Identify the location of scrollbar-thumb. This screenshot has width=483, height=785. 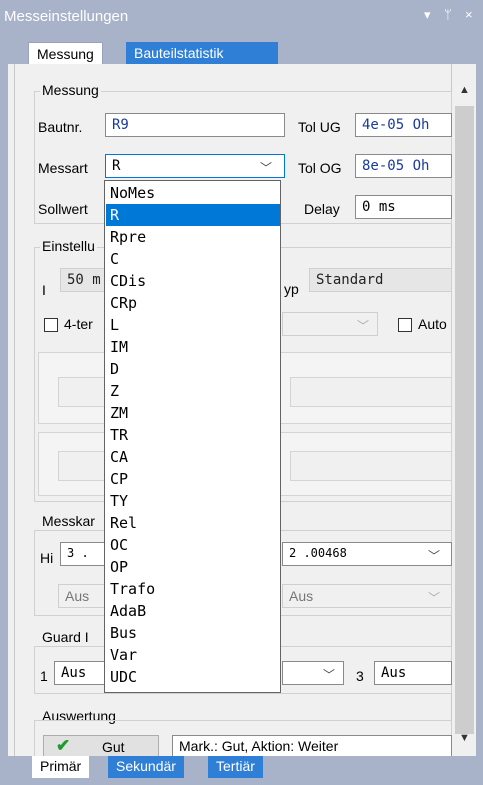
(464, 420).